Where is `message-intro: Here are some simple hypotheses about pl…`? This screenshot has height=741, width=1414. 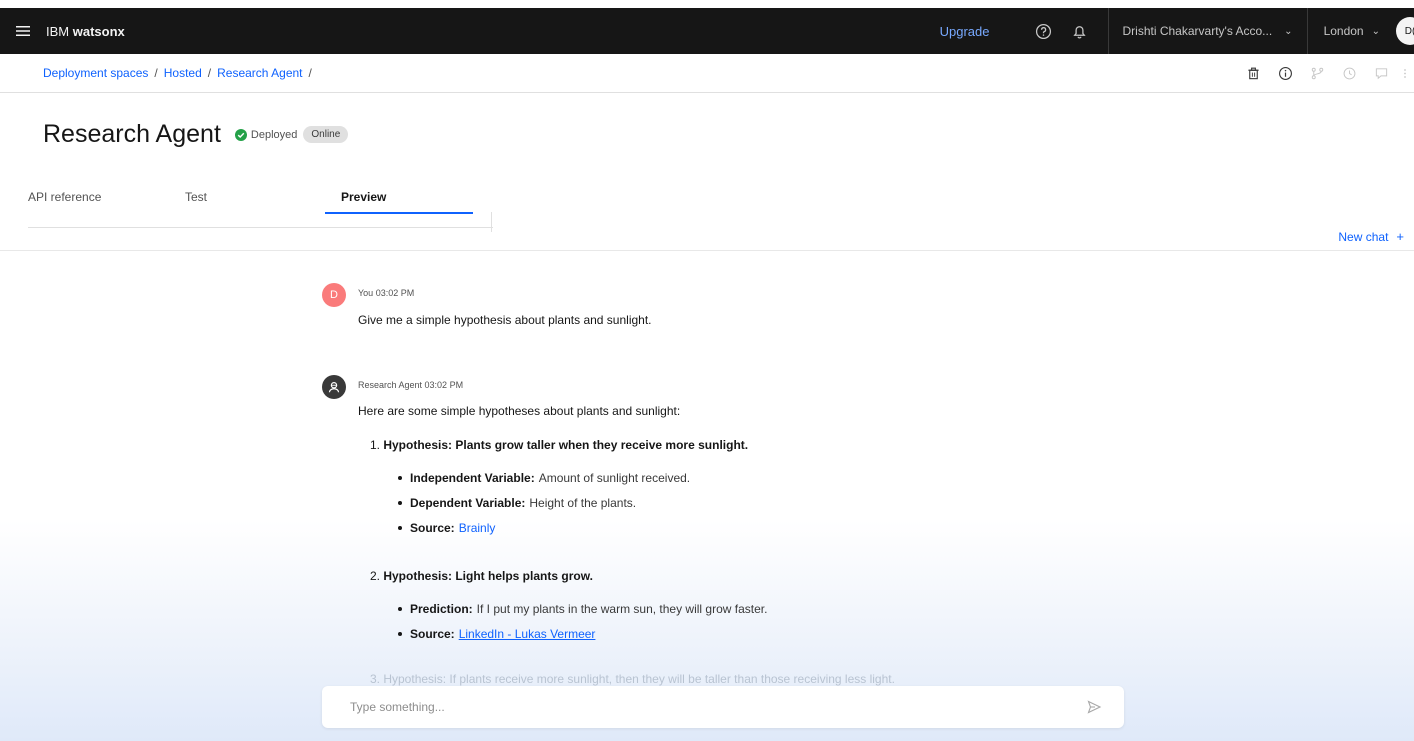
message-intro: Here are some simple hypotheses about pl… is located at coordinates (519, 411).